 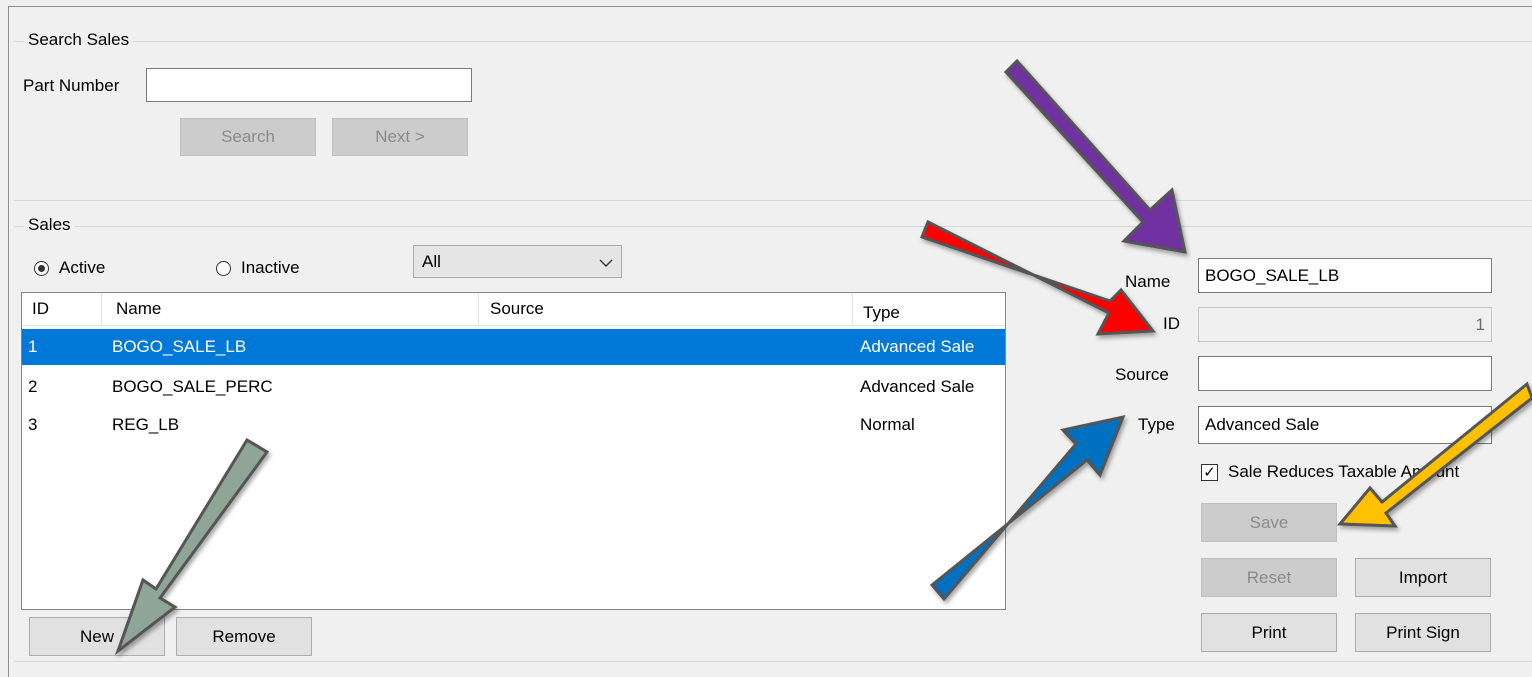 What do you see at coordinates (1027, 508) in the screenshot?
I see `blue-arrow-icon` at bounding box center [1027, 508].